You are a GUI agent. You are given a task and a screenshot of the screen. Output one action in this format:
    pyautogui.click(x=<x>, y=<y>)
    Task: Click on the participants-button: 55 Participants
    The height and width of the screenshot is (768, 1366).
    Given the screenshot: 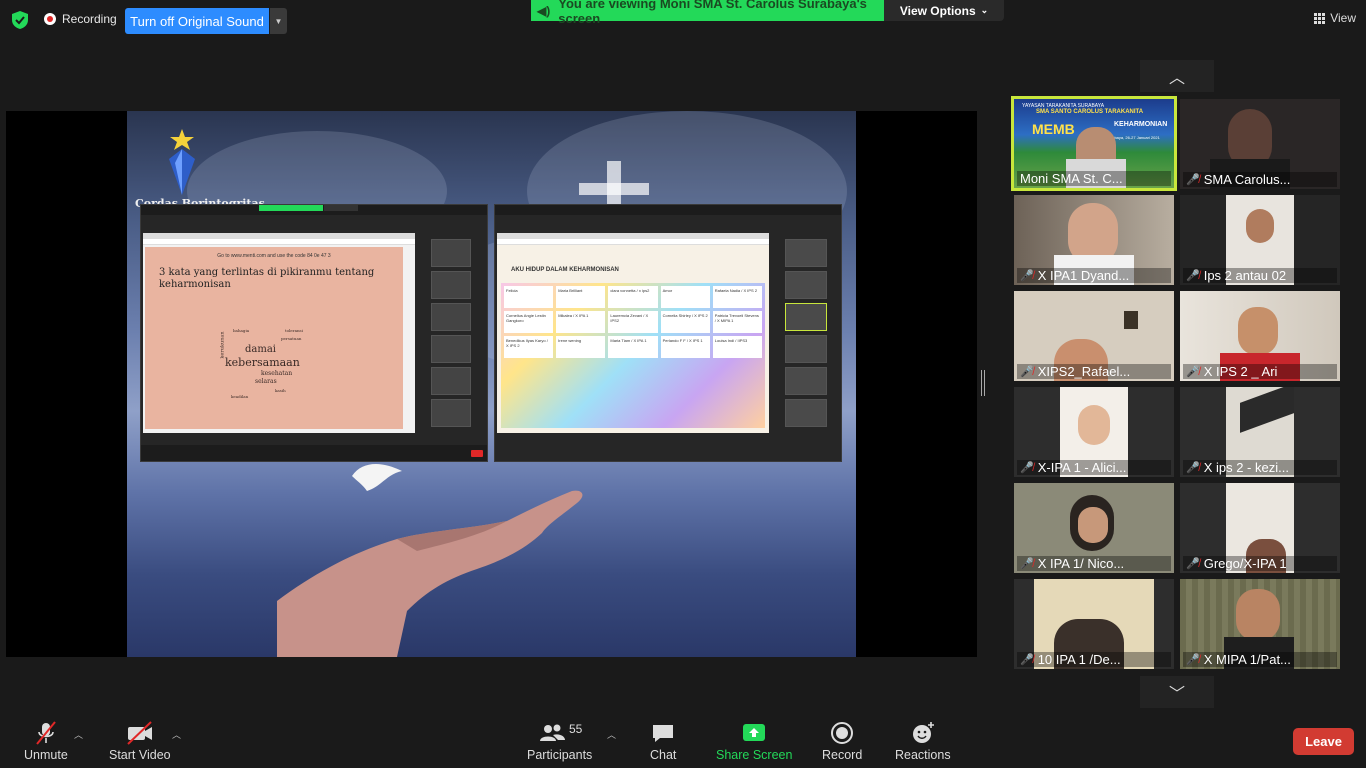 What is the action you would take?
    pyautogui.click(x=559, y=741)
    